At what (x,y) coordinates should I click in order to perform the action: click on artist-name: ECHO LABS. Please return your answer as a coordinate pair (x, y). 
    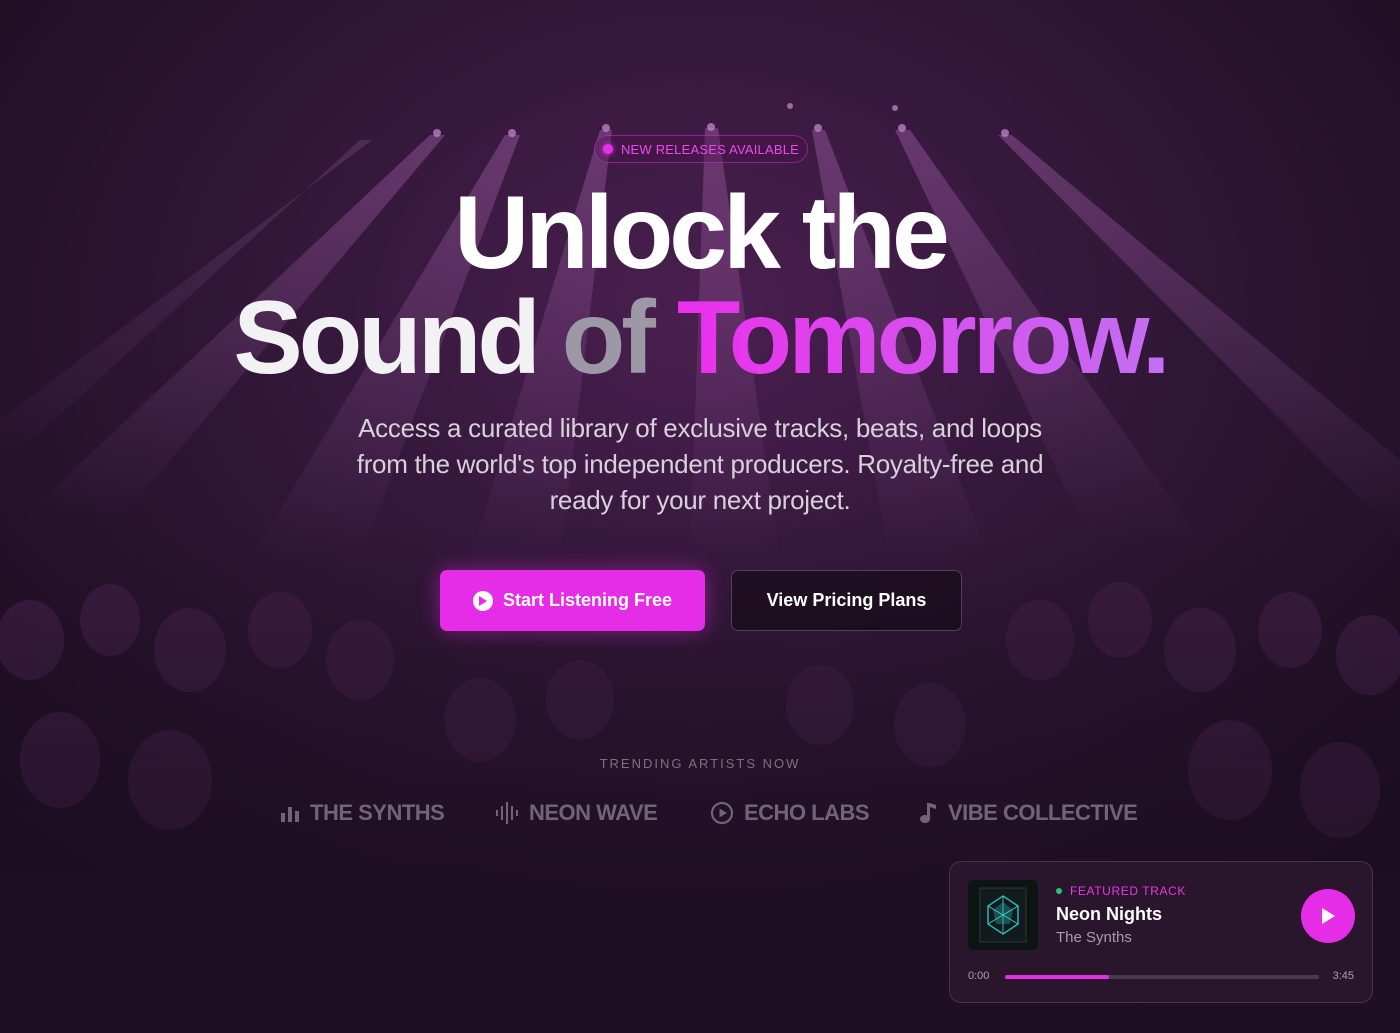
    Looking at the image, I should click on (807, 812).